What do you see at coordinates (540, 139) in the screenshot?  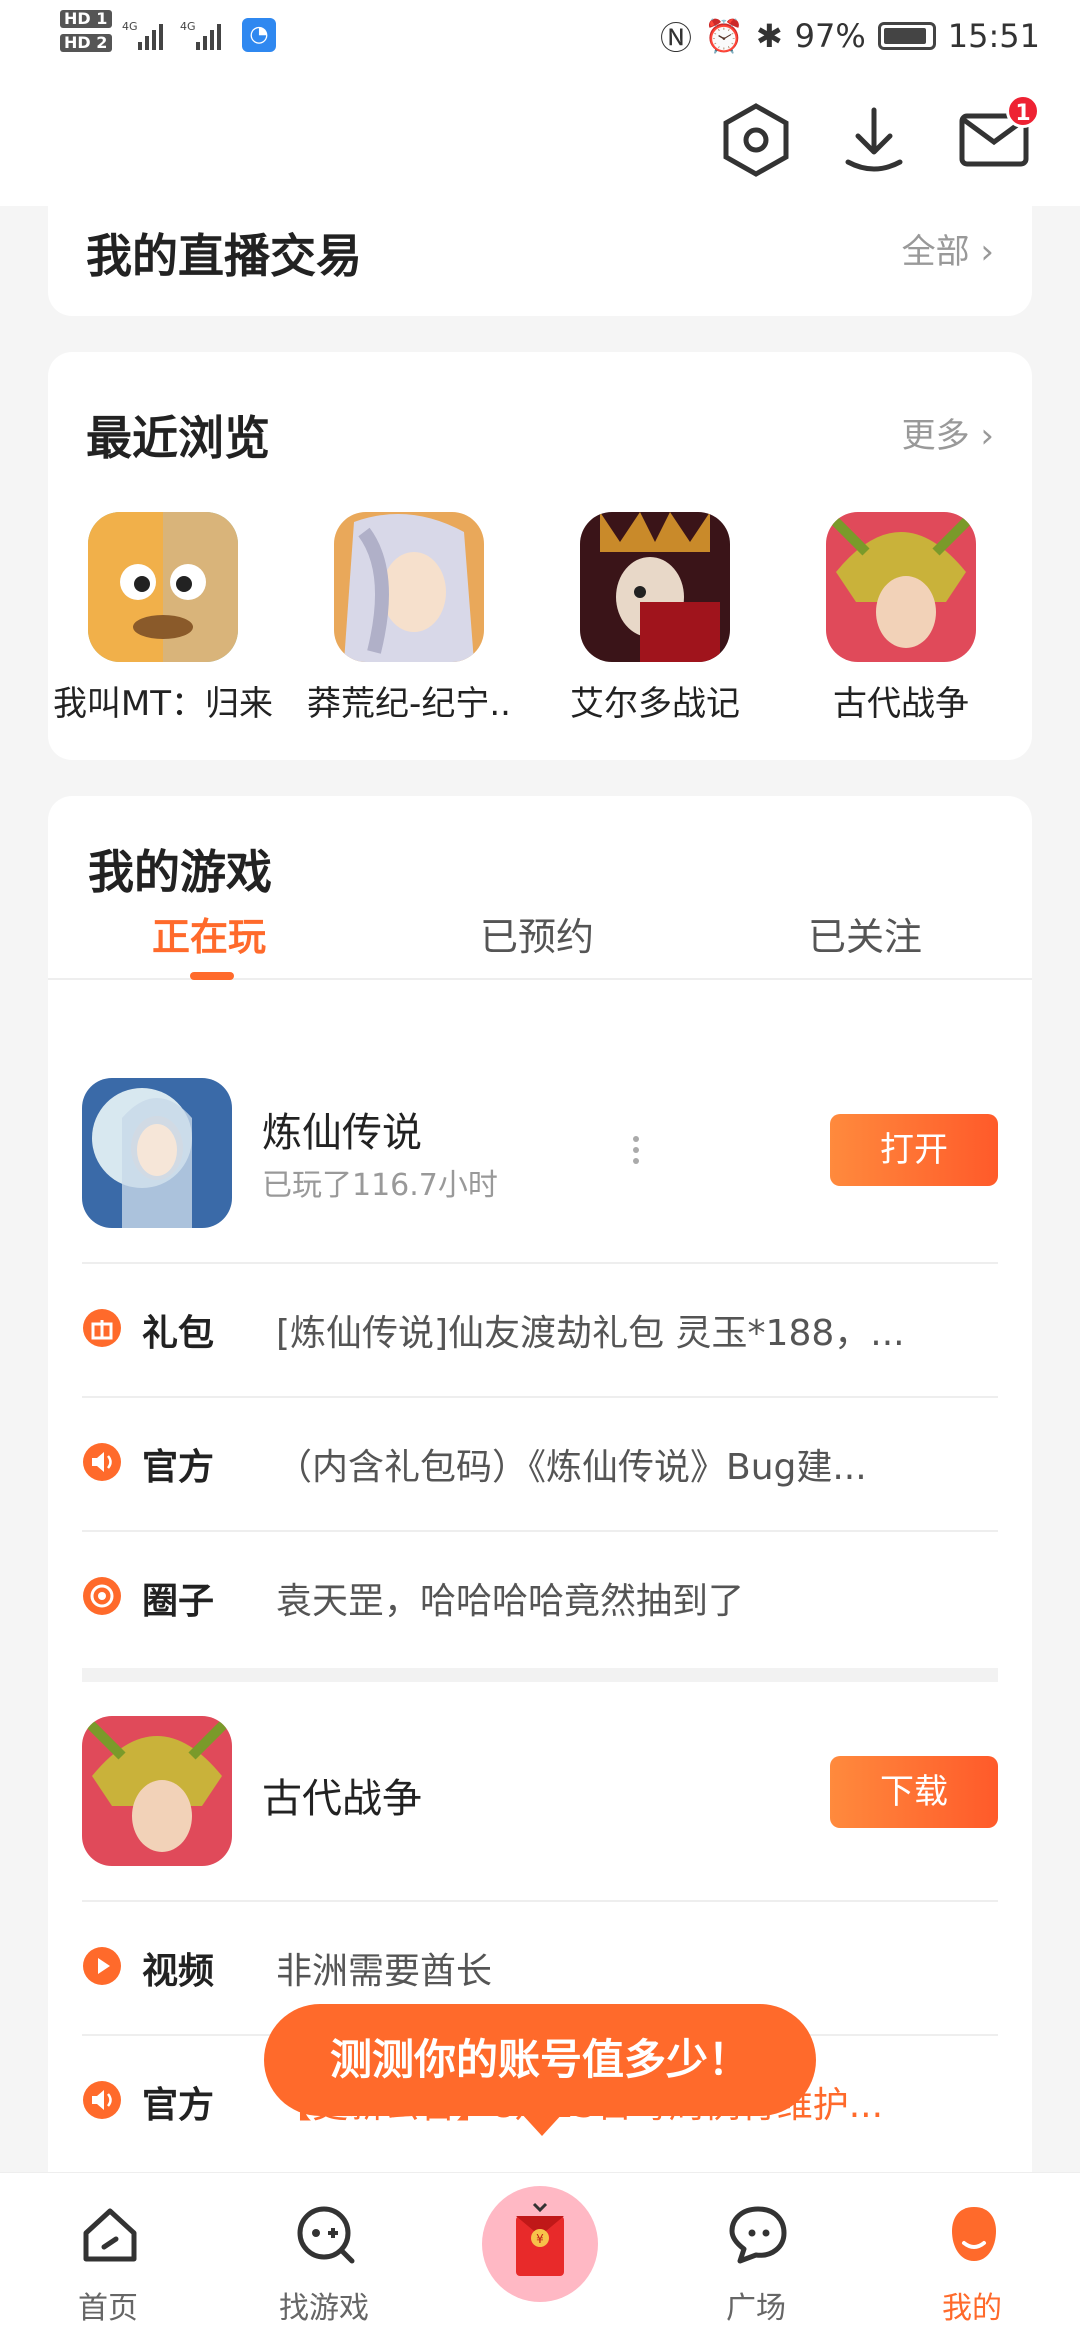 I see `top-toolbar: 1` at bounding box center [540, 139].